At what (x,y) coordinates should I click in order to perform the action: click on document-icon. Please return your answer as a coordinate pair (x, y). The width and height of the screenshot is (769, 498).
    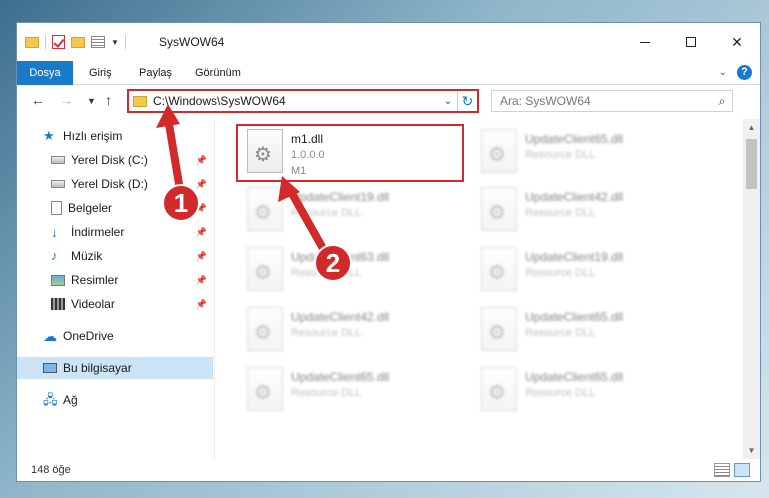
    Looking at the image, I should click on (56, 208).